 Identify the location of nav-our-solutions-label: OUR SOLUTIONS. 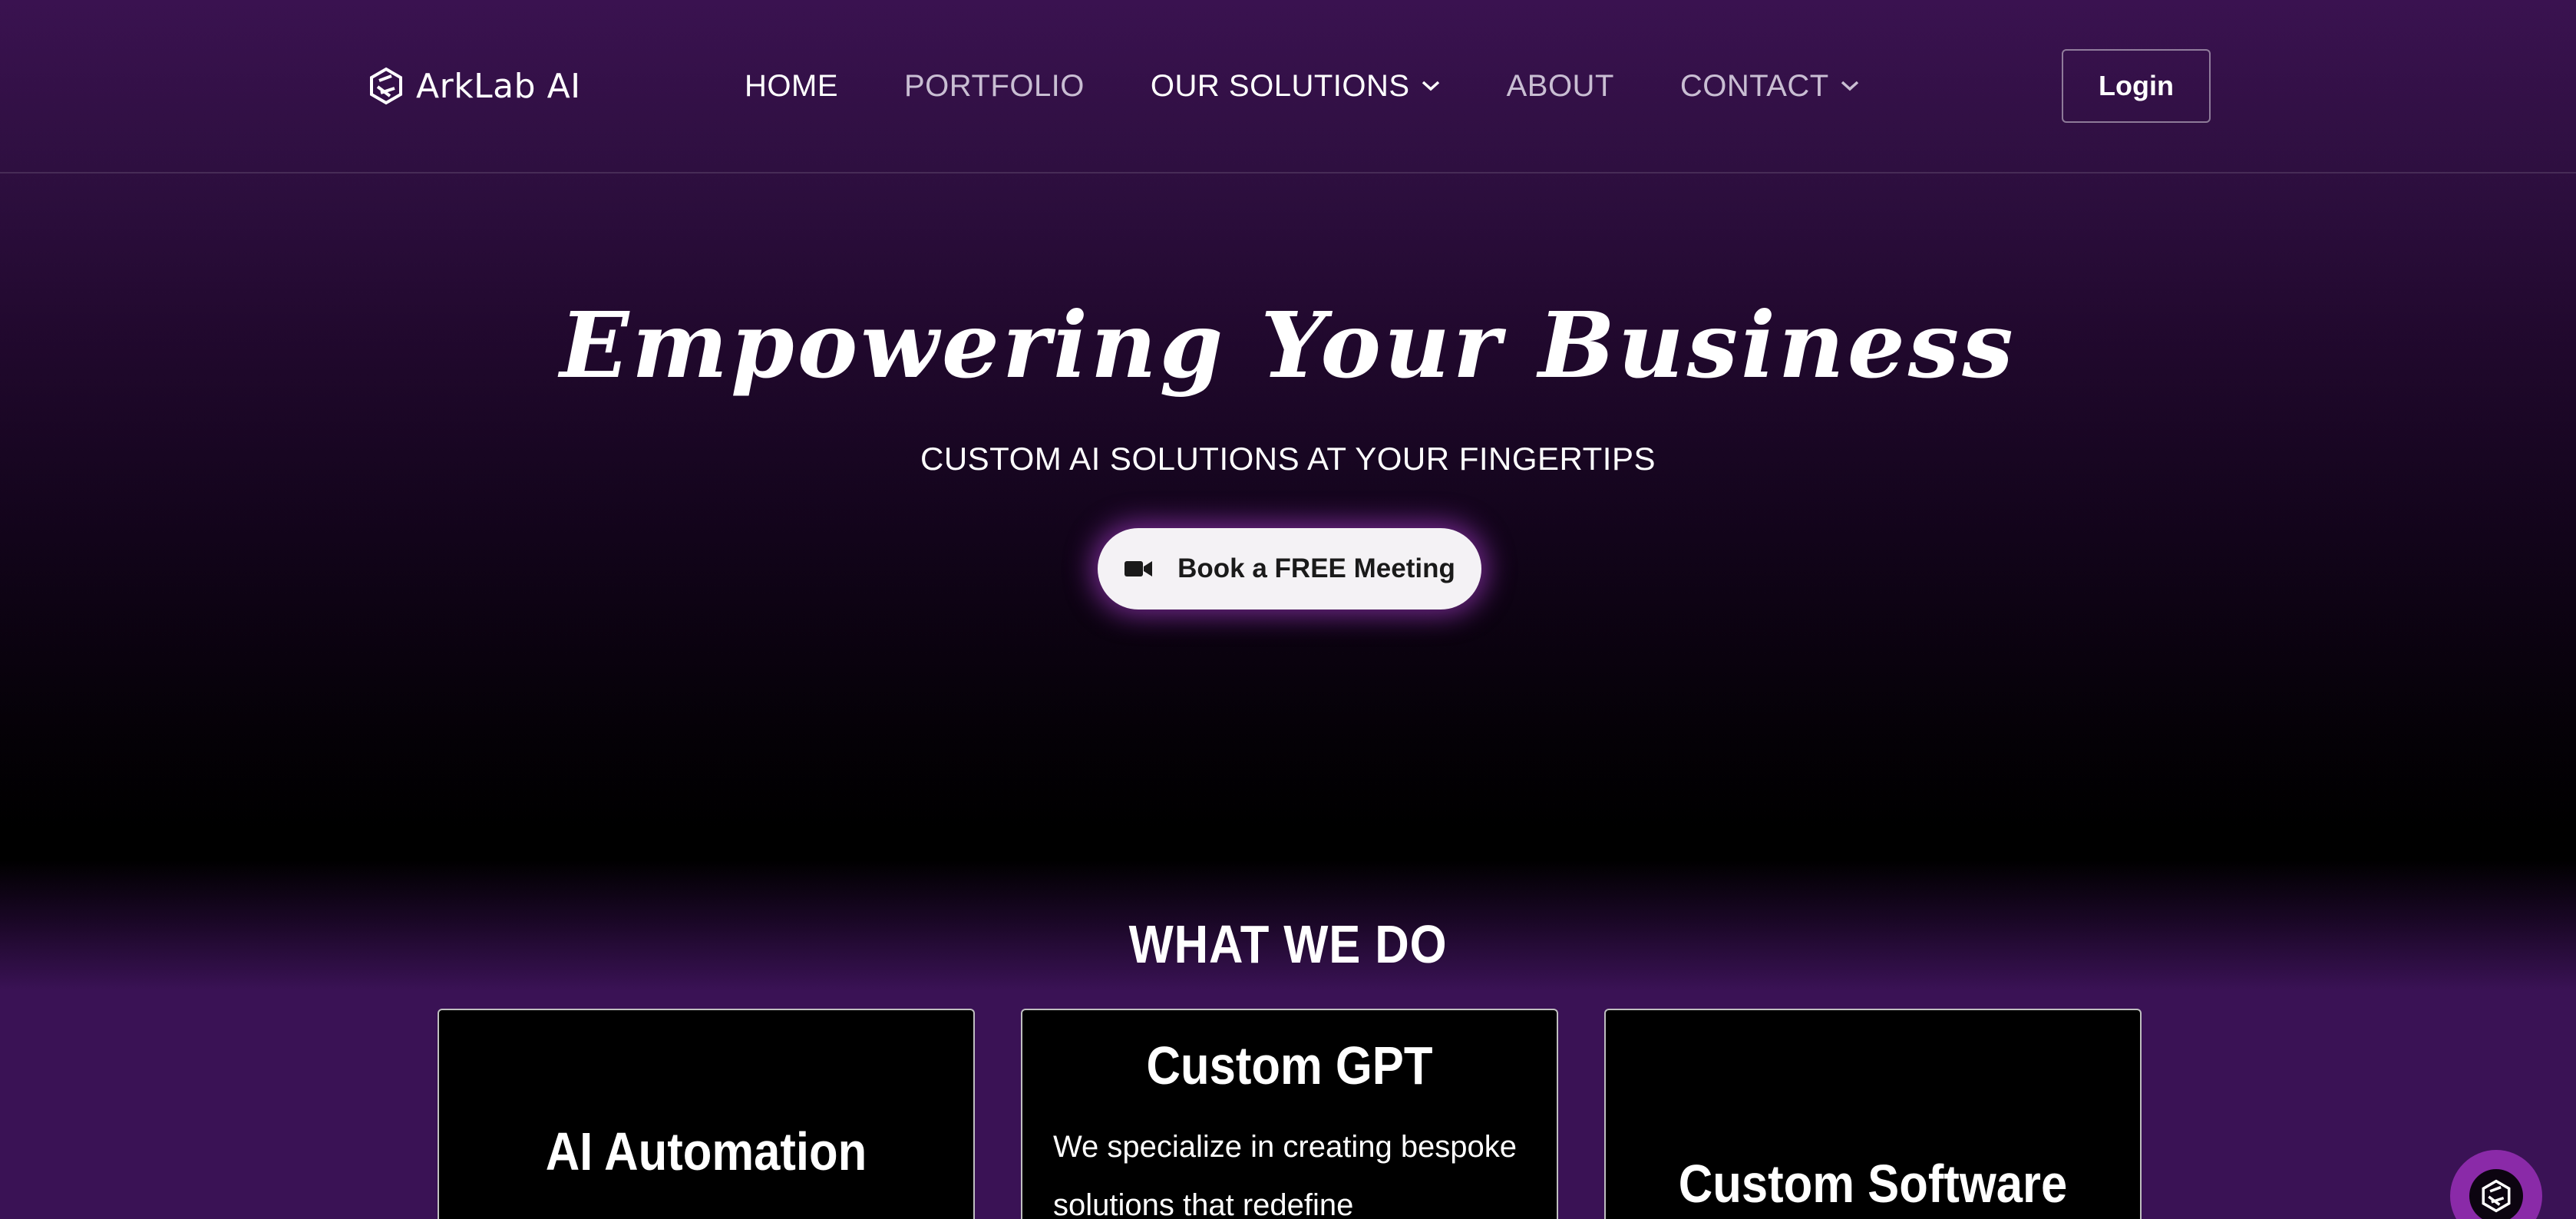
(1280, 85).